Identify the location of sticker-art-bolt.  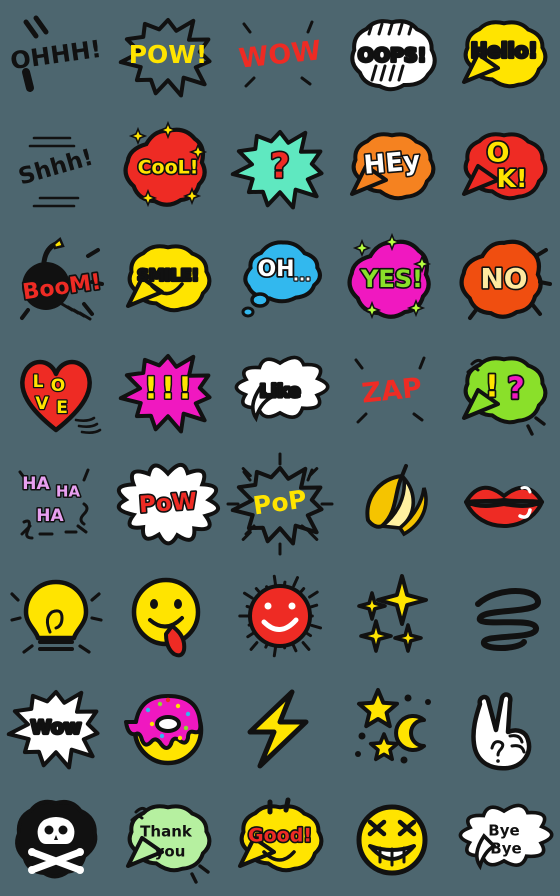
(278, 729).